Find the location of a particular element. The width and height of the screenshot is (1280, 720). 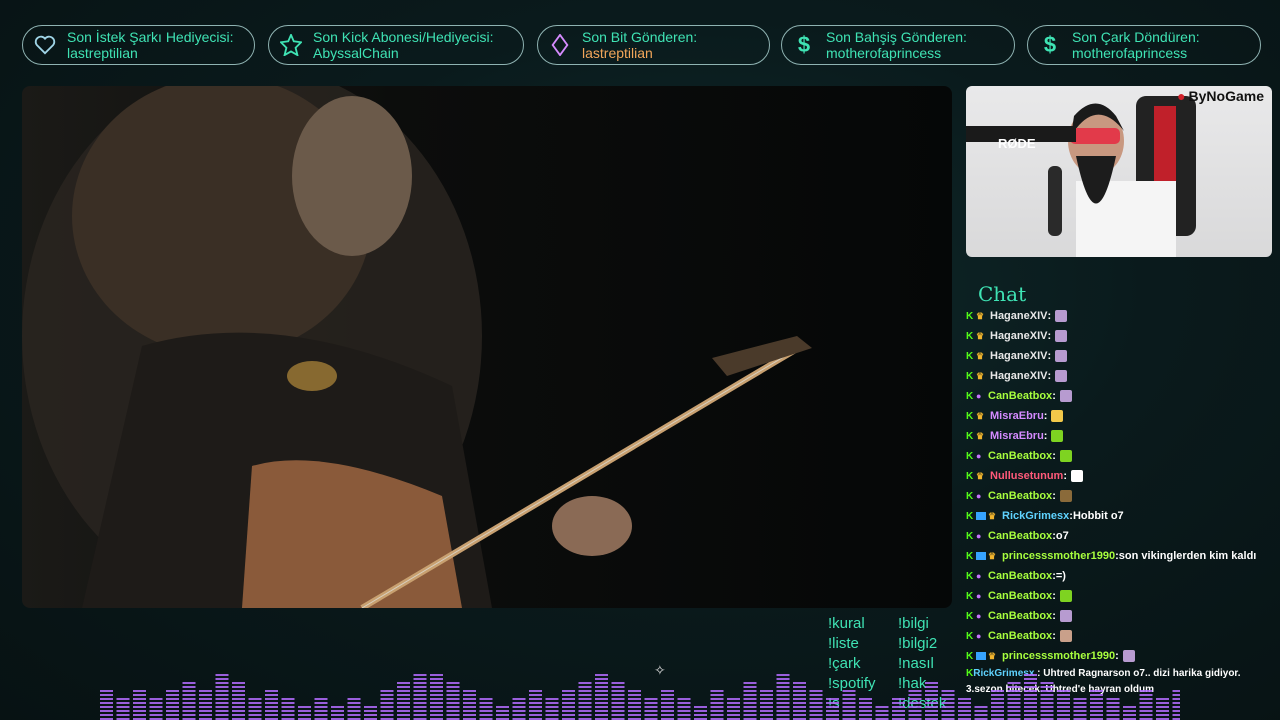

mic-badge-icon: ● is located at coordinates (979, 456).